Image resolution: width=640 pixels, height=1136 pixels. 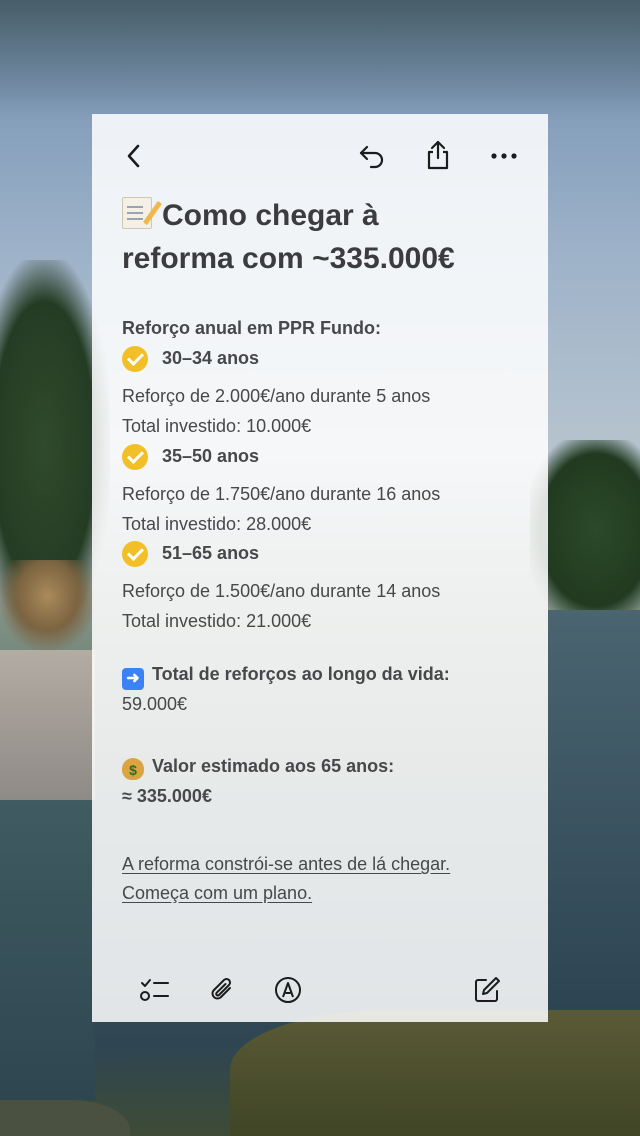 I want to click on more-icon, so click(x=504, y=156).